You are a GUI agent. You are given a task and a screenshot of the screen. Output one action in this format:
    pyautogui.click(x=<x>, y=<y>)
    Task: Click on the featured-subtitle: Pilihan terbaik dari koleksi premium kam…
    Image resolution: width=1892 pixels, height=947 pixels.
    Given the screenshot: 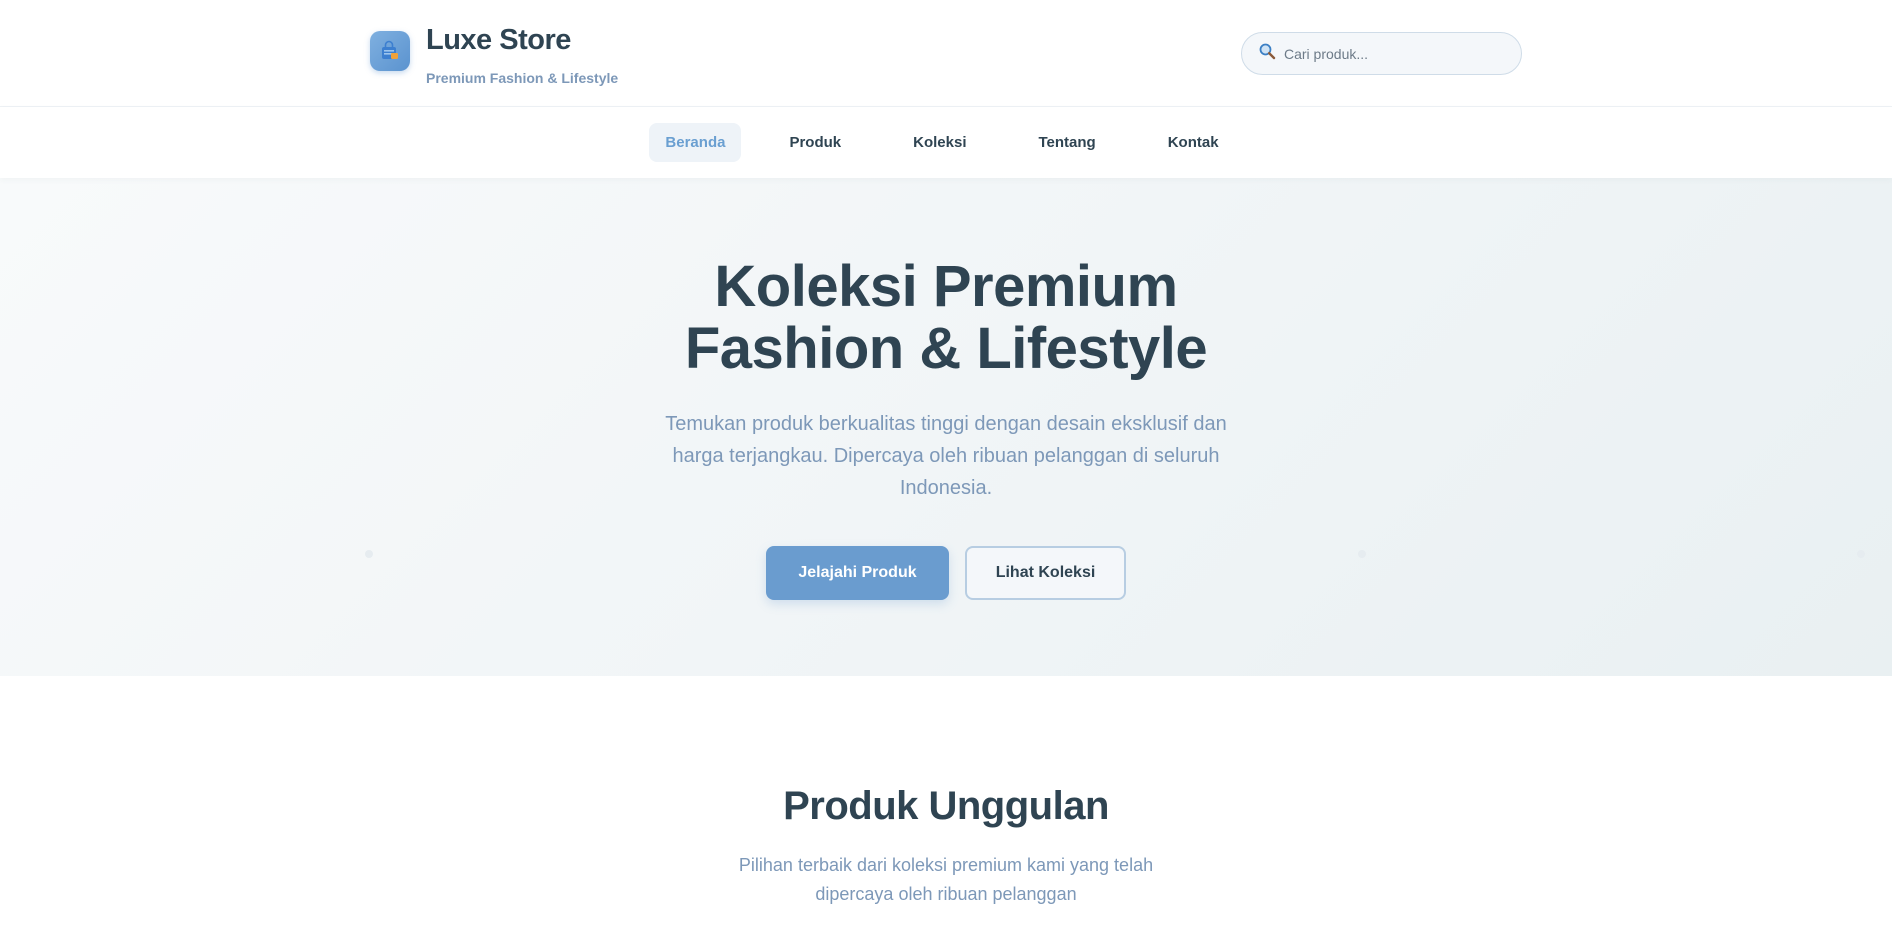 What is the action you would take?
    pyautogui.click(x=946, y=879)
    